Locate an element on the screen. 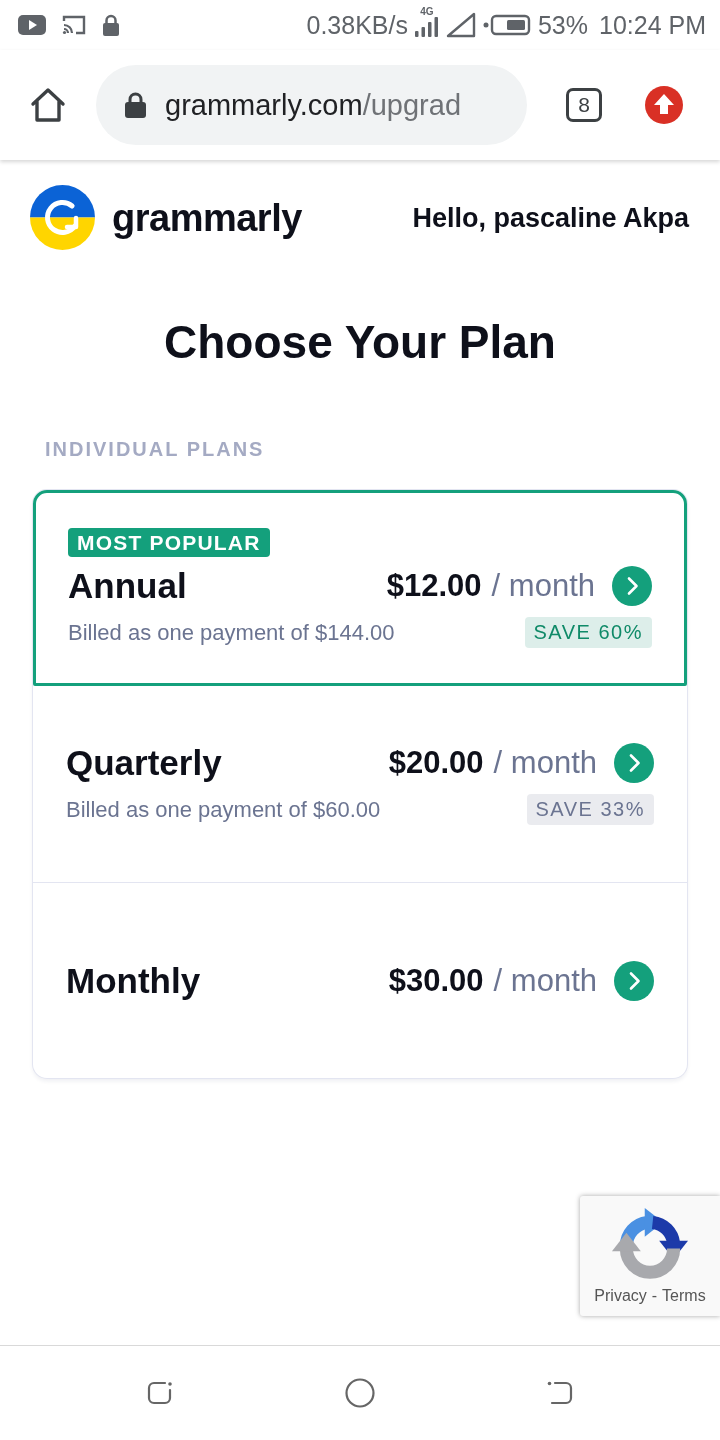 The image size is (720, 1440). network-type-text: 4G is located at coordinates (427, 11).